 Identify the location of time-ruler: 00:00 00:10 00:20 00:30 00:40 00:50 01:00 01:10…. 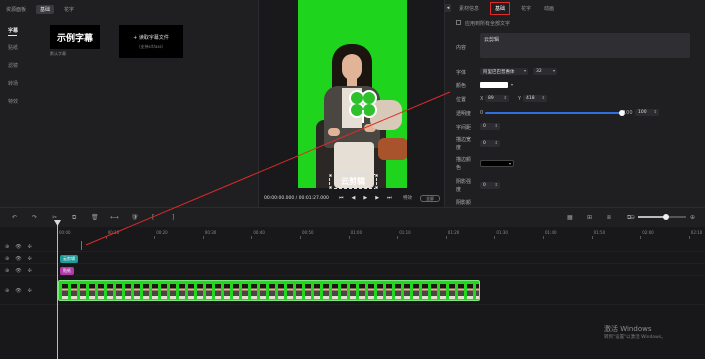
(381, 233).